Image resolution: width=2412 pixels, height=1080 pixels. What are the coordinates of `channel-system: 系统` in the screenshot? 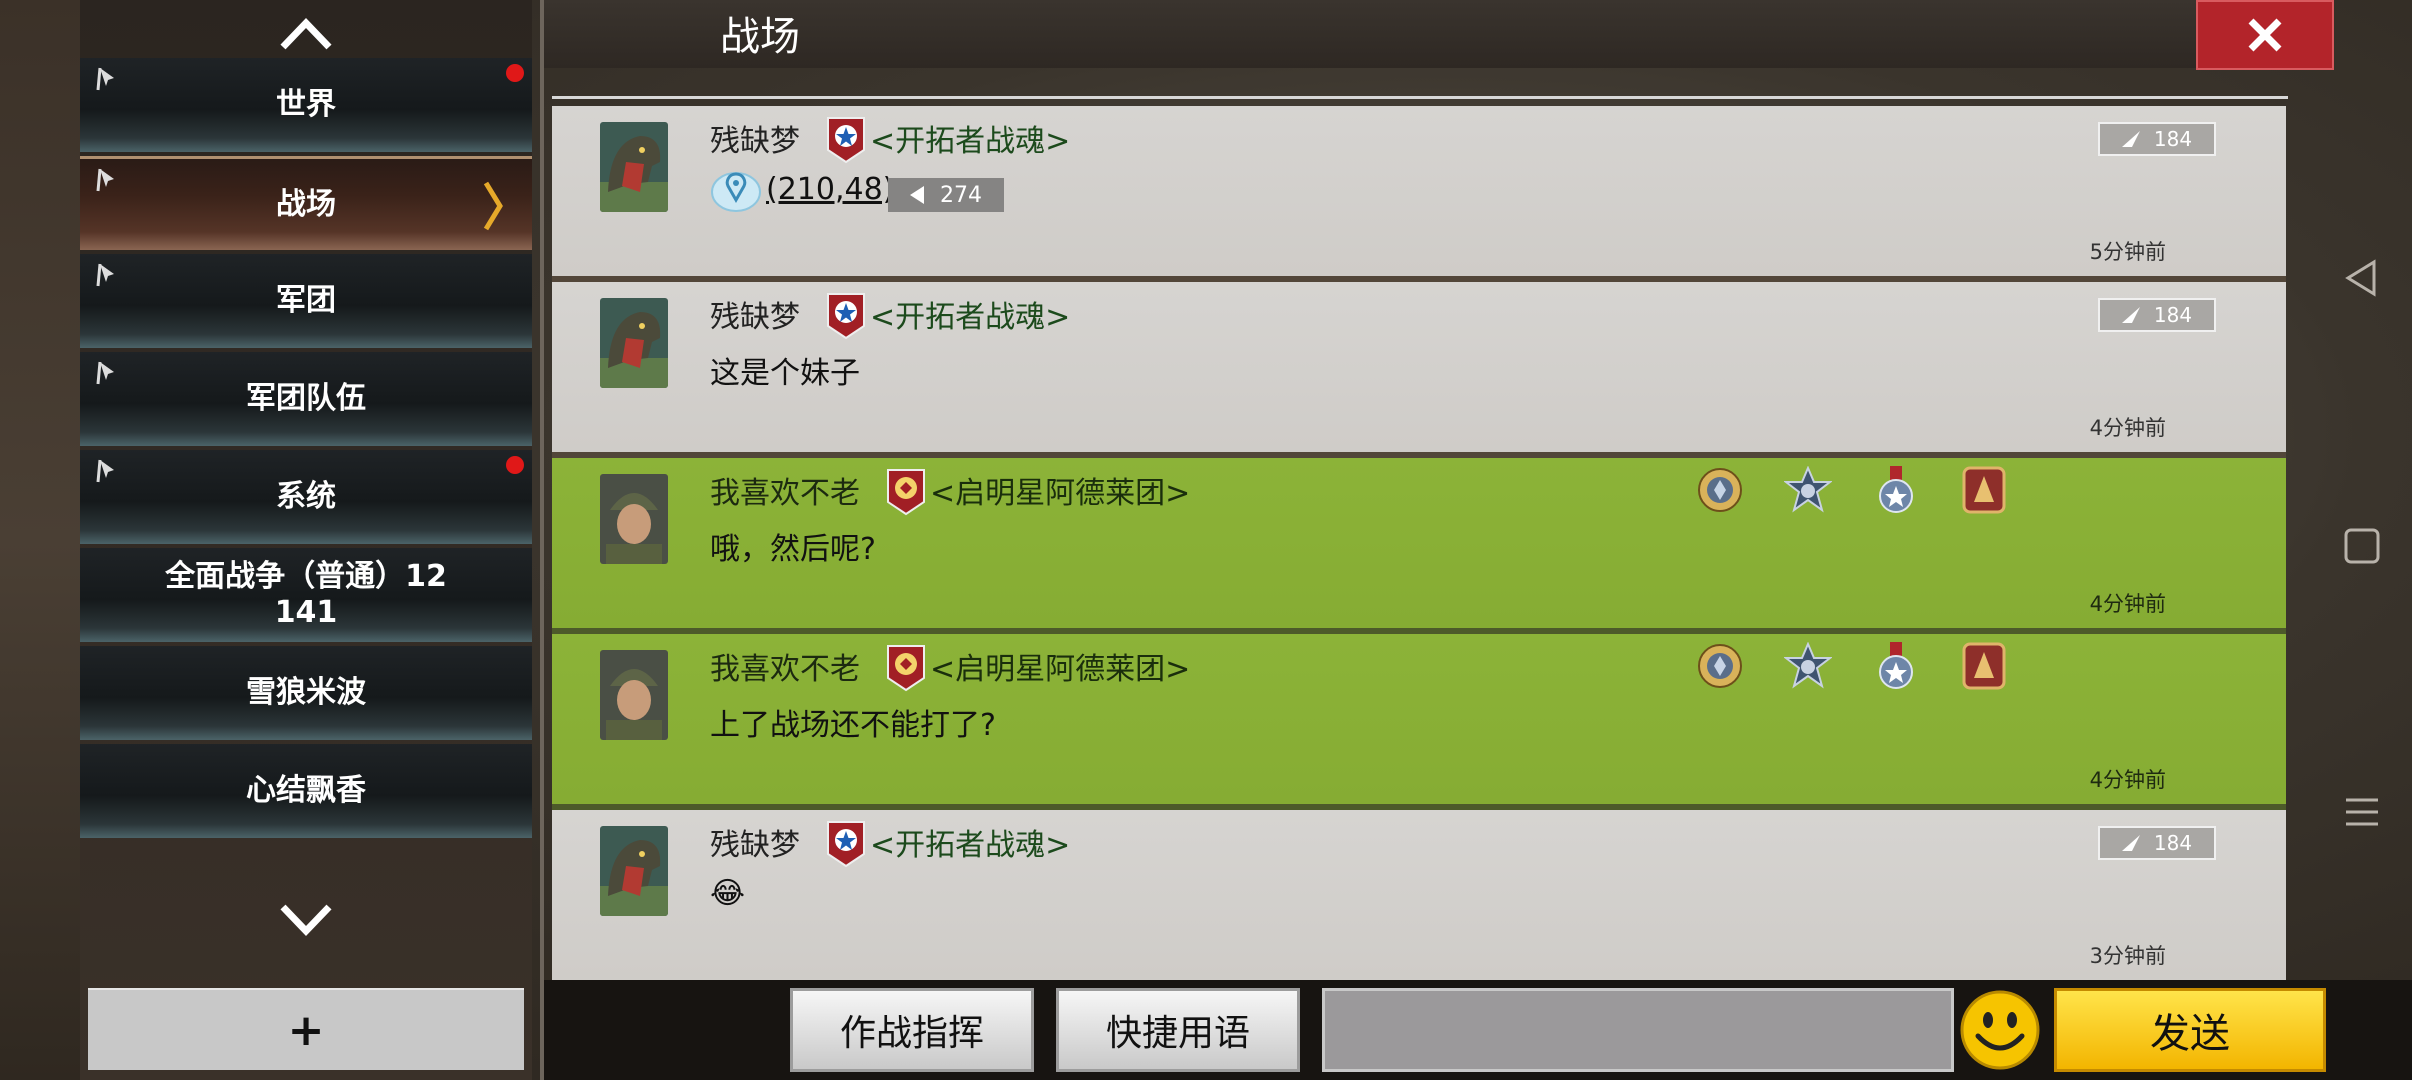 It's located at (306, 497).